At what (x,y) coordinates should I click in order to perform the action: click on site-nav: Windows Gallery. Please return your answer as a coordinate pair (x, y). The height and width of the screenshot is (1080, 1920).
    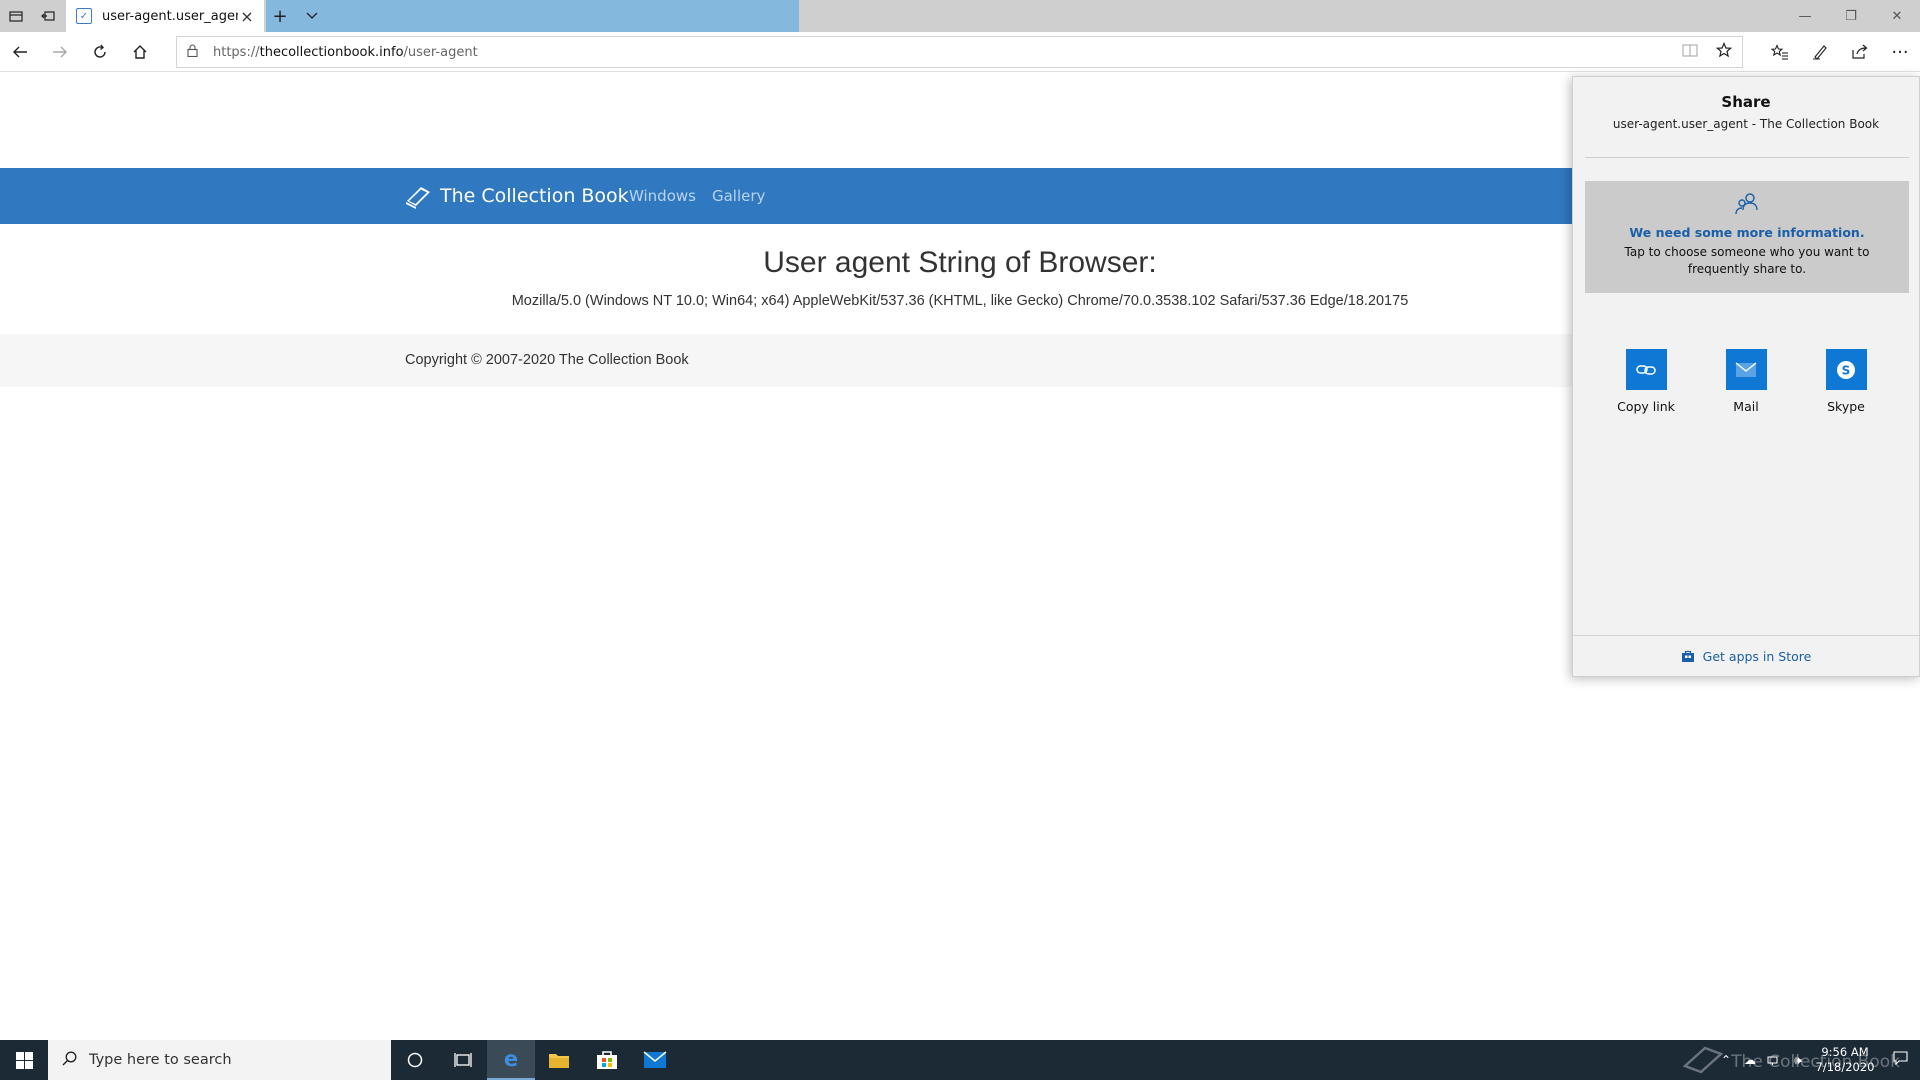
    Looking at the image, I should click on (697, 196).